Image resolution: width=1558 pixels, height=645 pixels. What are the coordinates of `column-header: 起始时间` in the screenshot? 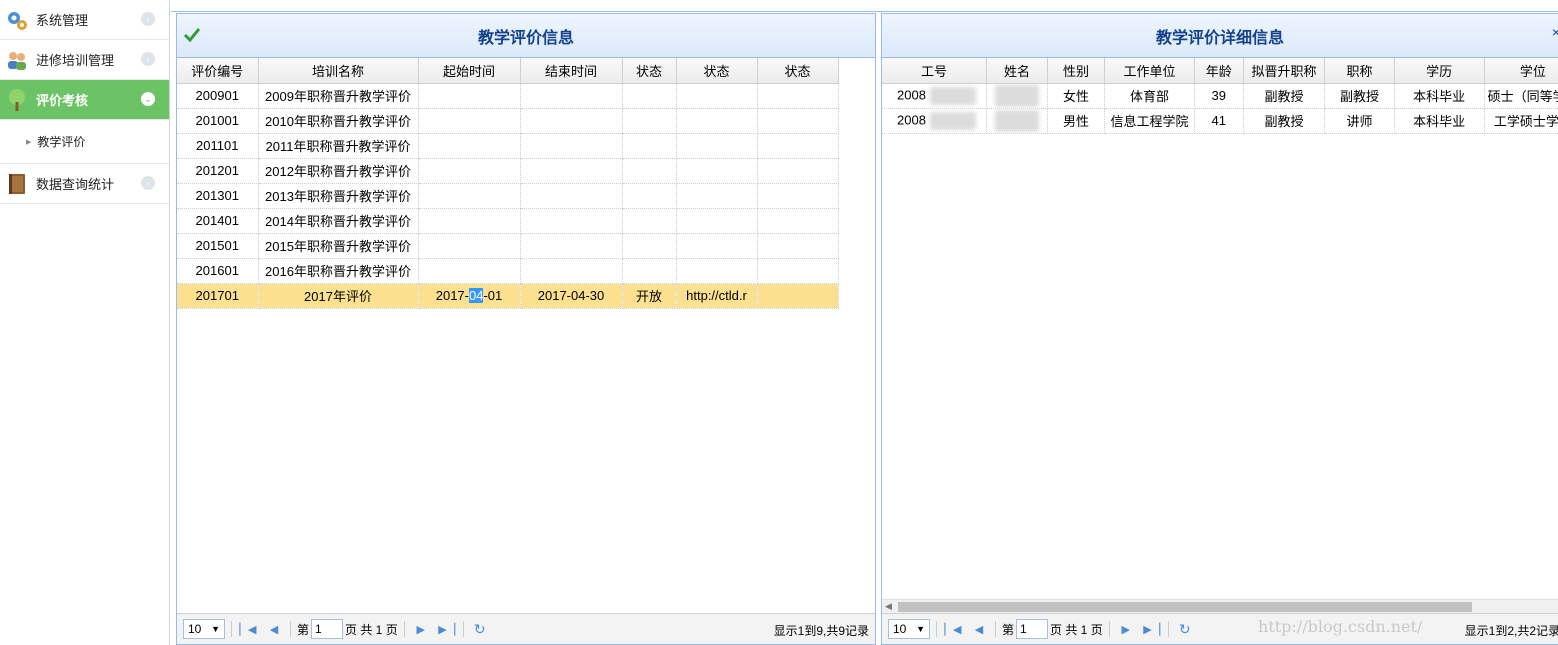 It's located at (469, 71).